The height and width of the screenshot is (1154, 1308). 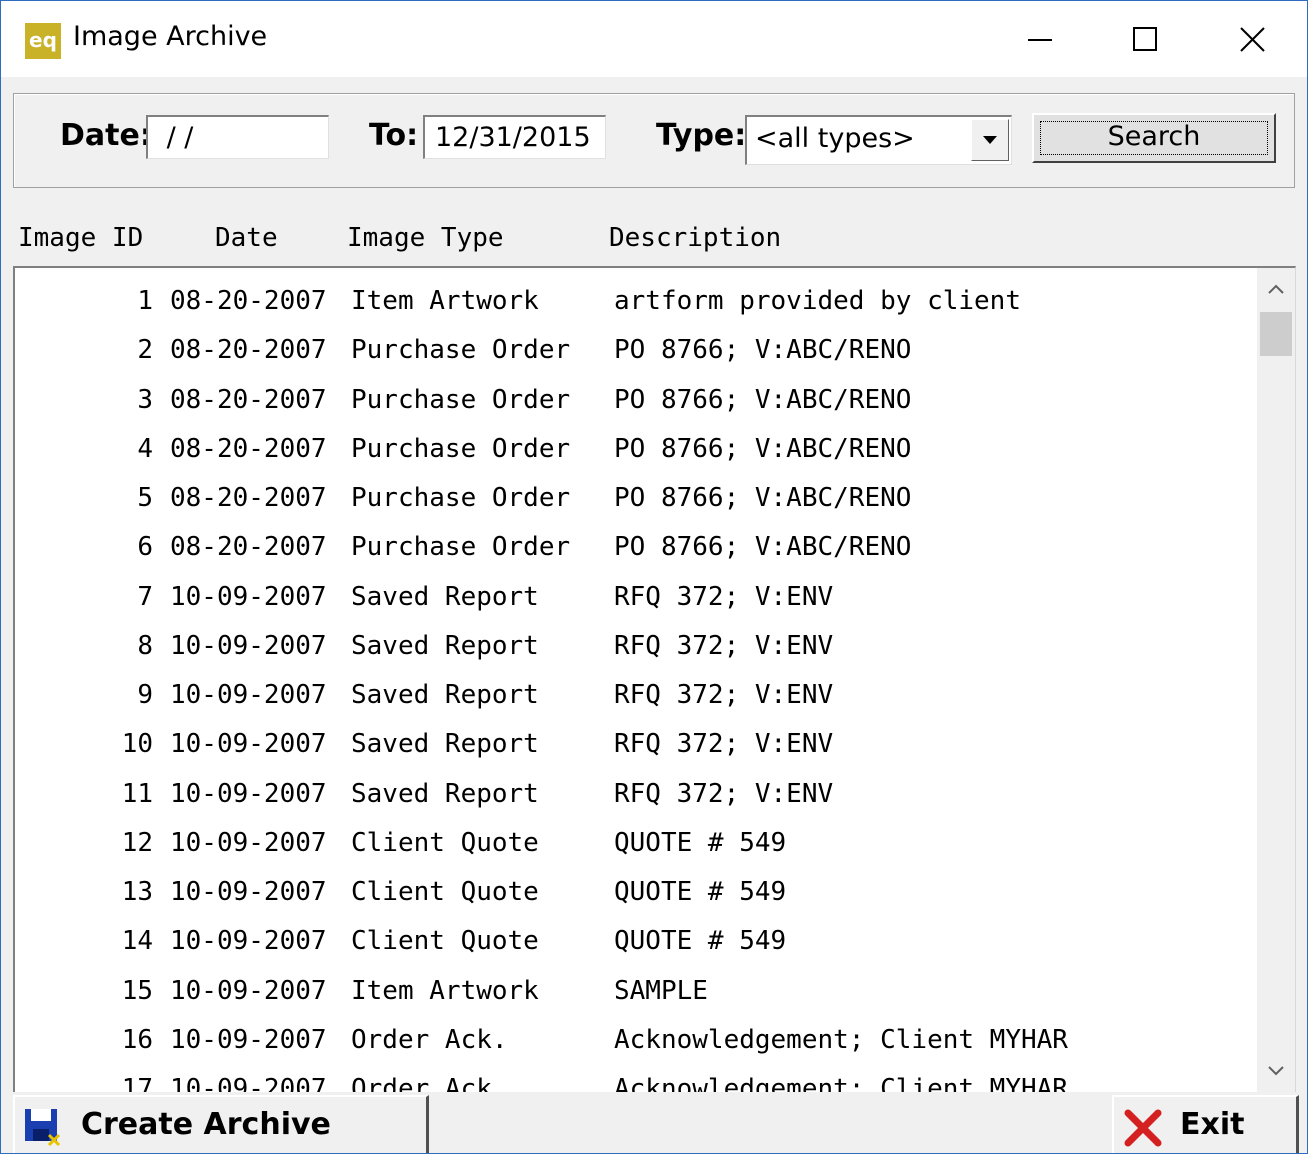 What do you see at coordinates (145, 350) in the screenshot?
I see `image-id-cell: 2` at bounding box center [145, 350].